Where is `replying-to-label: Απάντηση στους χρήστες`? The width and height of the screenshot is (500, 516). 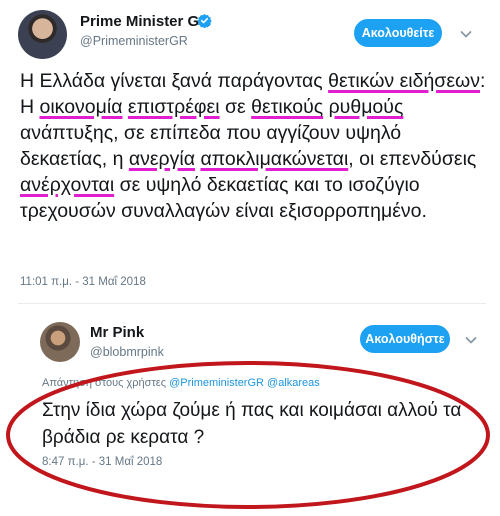 replying-to-label: Απάντηση στους χρήστες is located at coordinates (104, 383).